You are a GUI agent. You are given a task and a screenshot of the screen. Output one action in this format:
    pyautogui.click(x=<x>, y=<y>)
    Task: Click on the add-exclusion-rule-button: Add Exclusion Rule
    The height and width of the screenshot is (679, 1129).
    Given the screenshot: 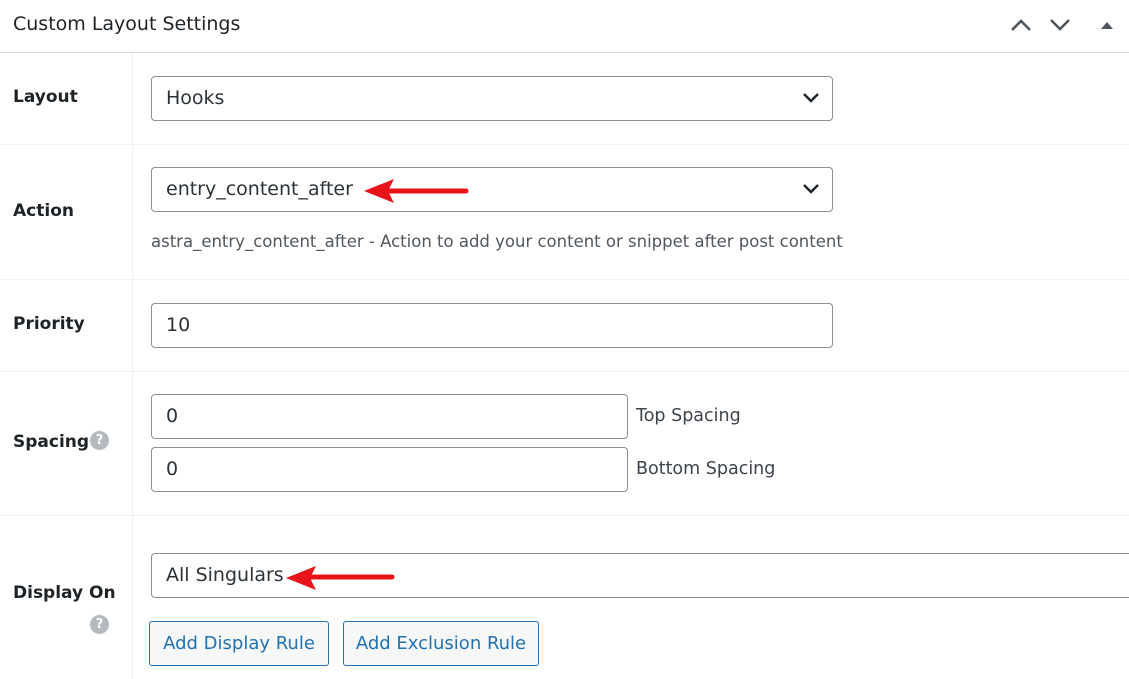 What is the action you would take?
    pyautogui.click(x=441, y=643)
    